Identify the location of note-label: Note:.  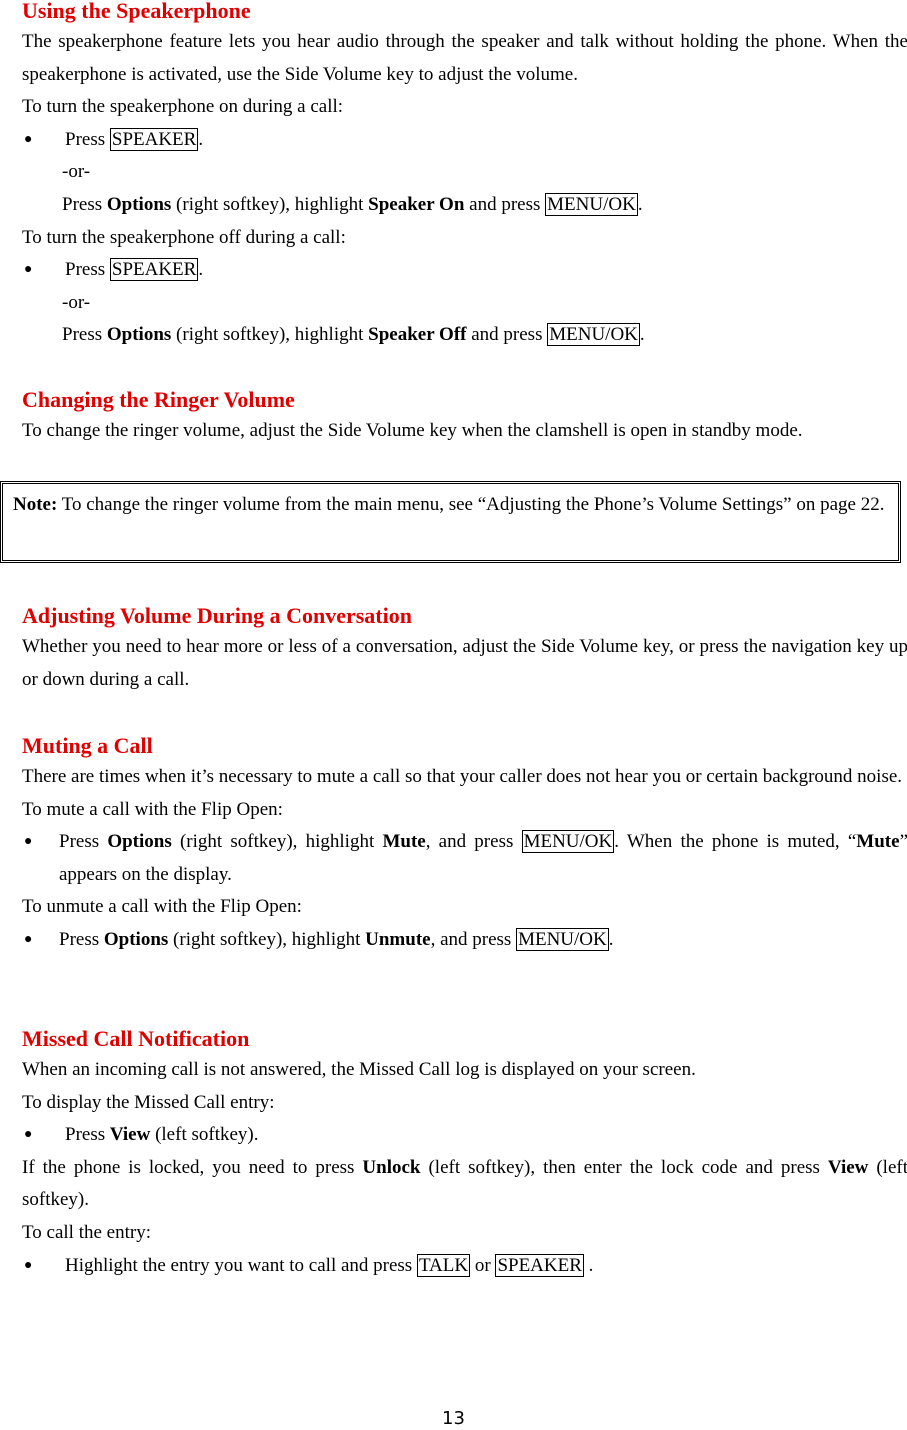
(35, 504).